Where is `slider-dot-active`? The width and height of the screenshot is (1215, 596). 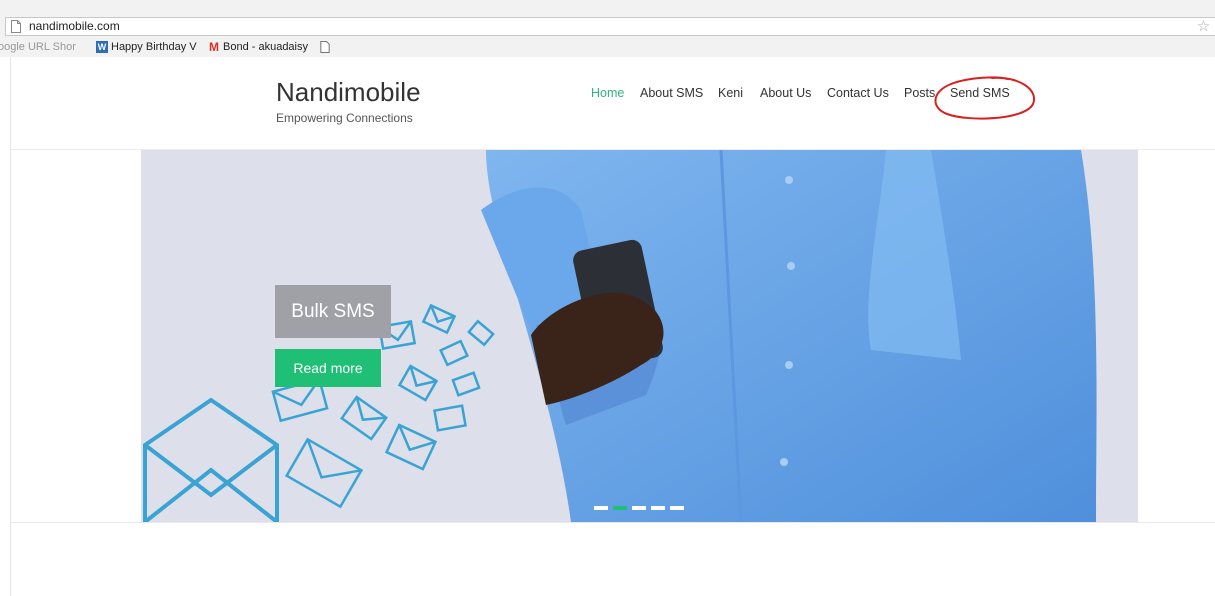
slider-dot-active is located at coordinates (620, 508).